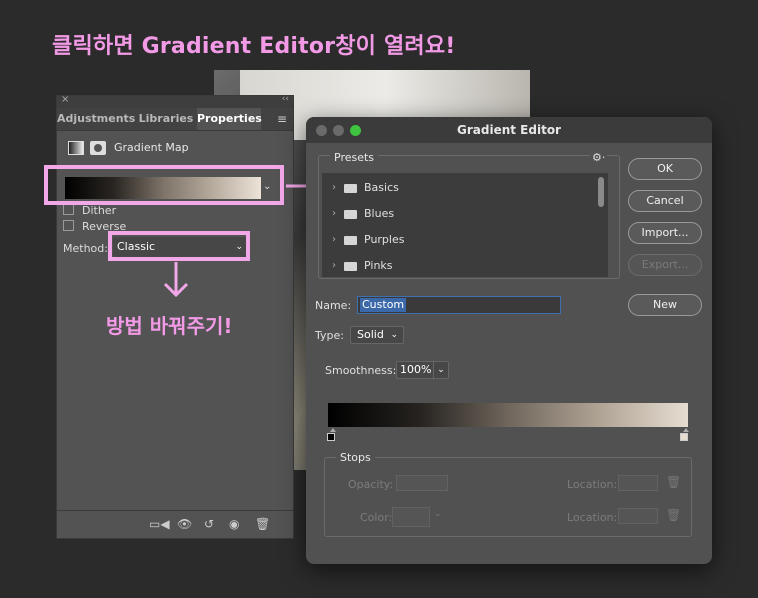 Image resolution: width=758 pixels, height=598 pixels. Describe the element at coordinates (184, 524) in the screenshot. I see `view-previous-icon: 👁` at that location.